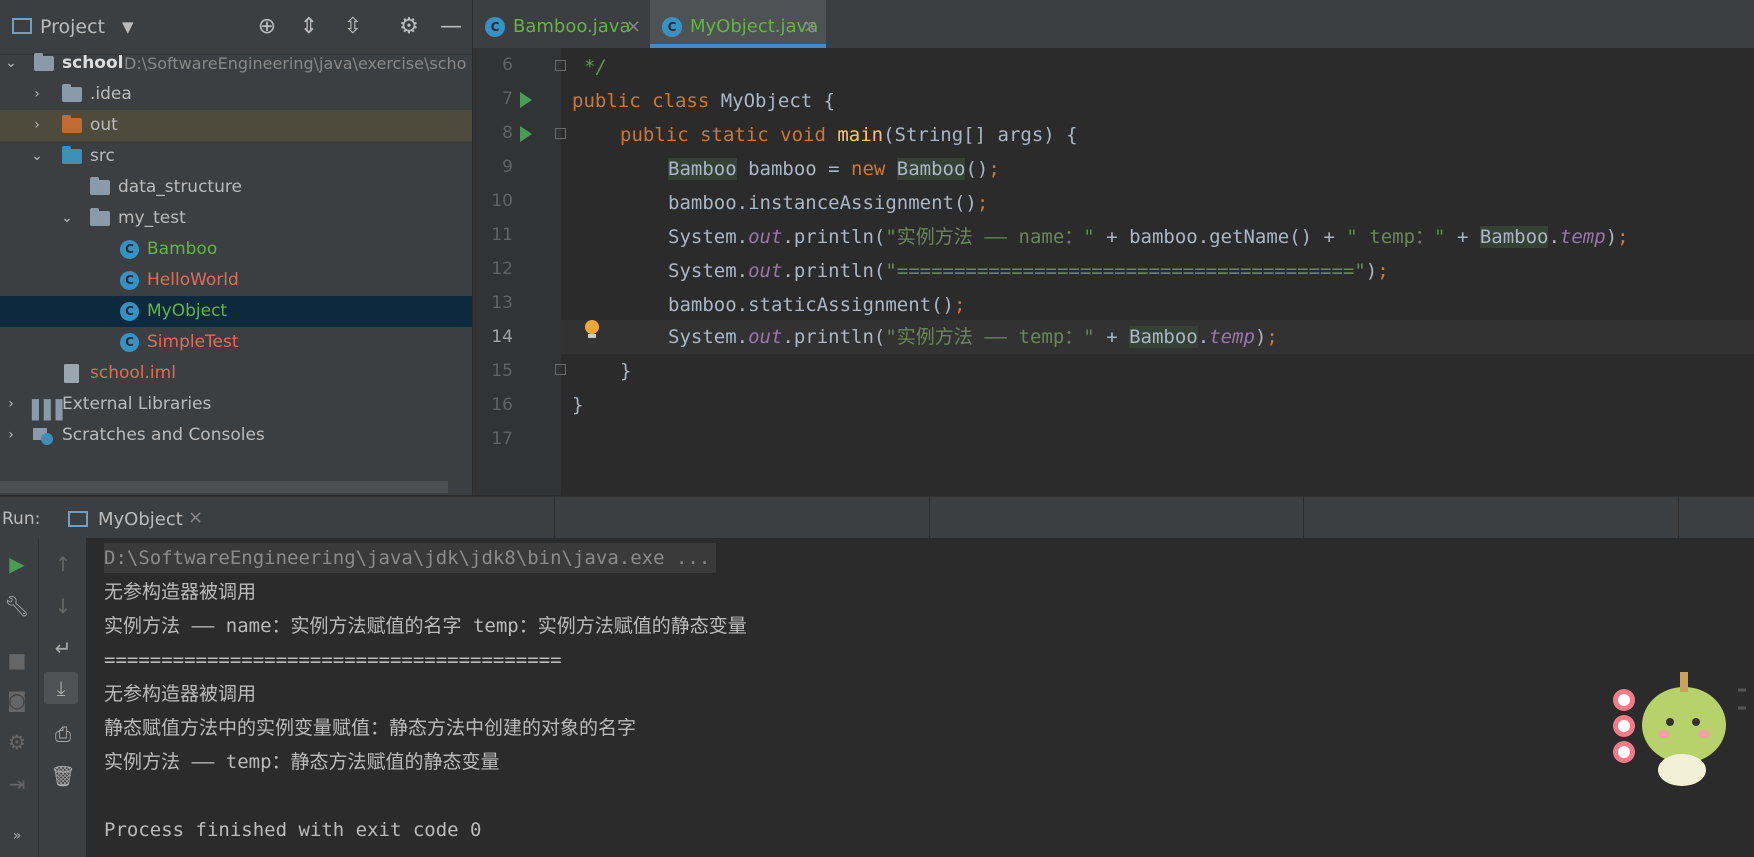 This screenshot has width=1754, height=857. What do you see at coordinates (17, 564) in the screenshot?
I see `rerun-icon: ▶` at bounding box center [17, 564].